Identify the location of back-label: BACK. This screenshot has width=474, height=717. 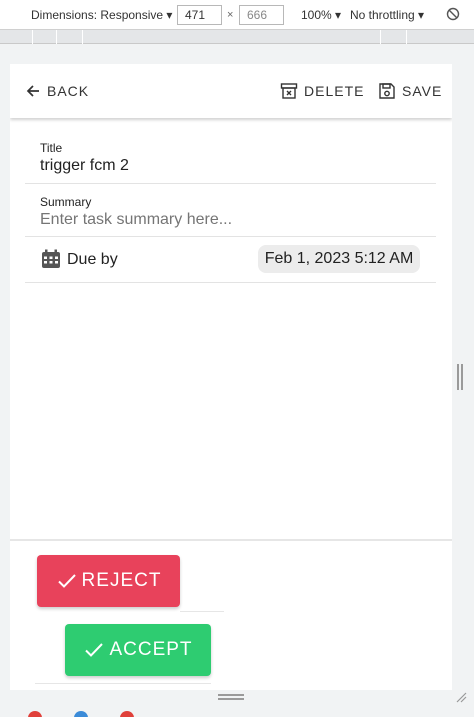
(68, 91).